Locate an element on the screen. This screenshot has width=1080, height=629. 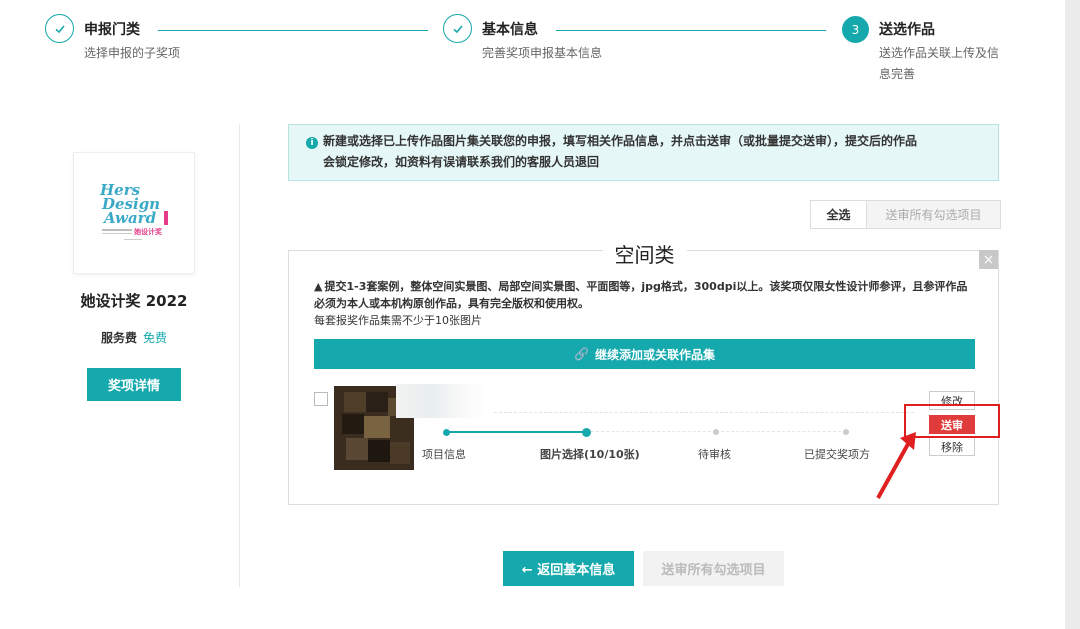
bulk-actions: 全选 送审所有勾选项目 is located at coordinates (905, 214).